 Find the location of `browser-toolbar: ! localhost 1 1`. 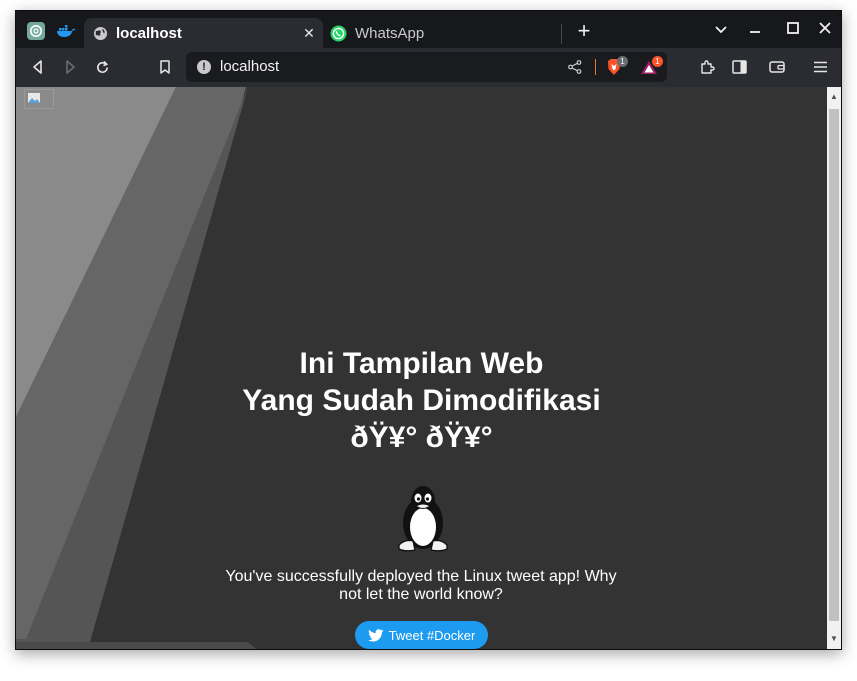

browser-toolbar: ! localhost 1 1 is located at coordinates (428, 67).